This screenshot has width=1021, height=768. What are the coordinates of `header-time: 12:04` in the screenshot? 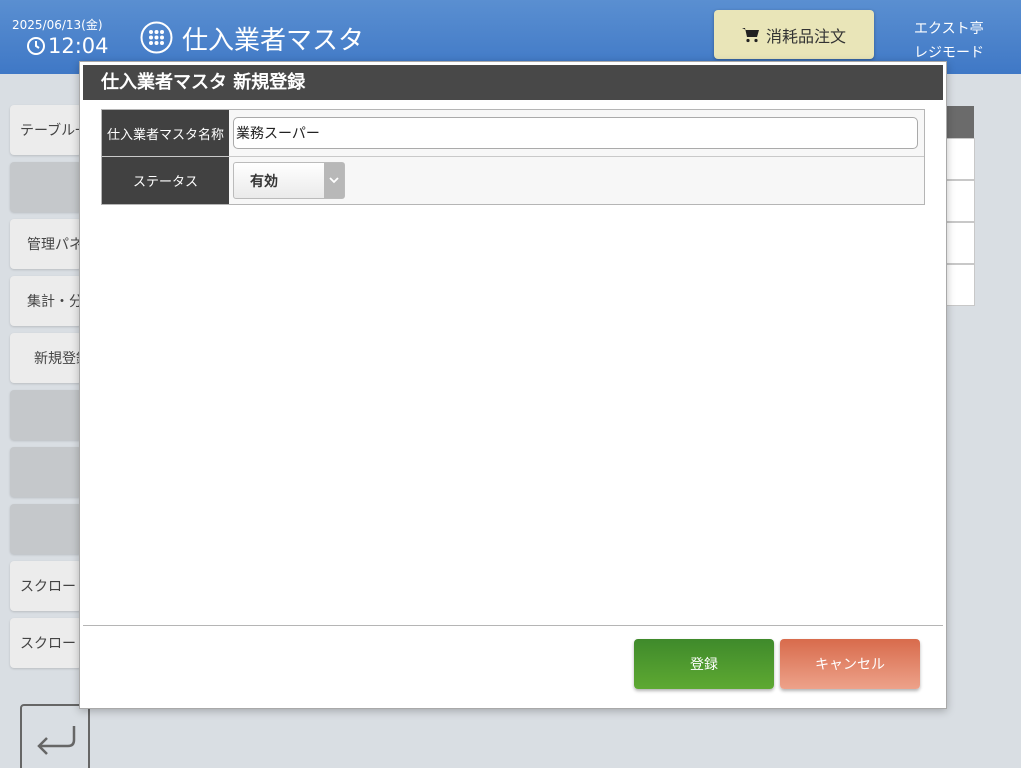 It's located at (67, 46).